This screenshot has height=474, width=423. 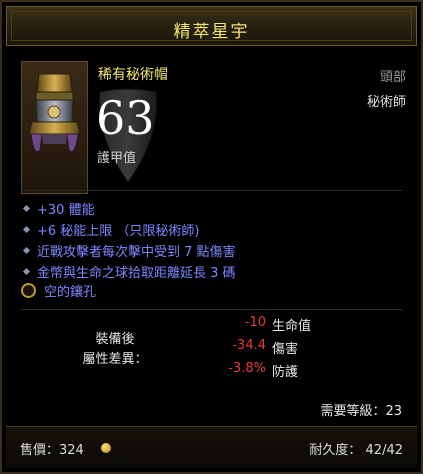 I want to click on tooltip-footer: 售價：324 耐久度： 42/42, so click(x=211, y=447).